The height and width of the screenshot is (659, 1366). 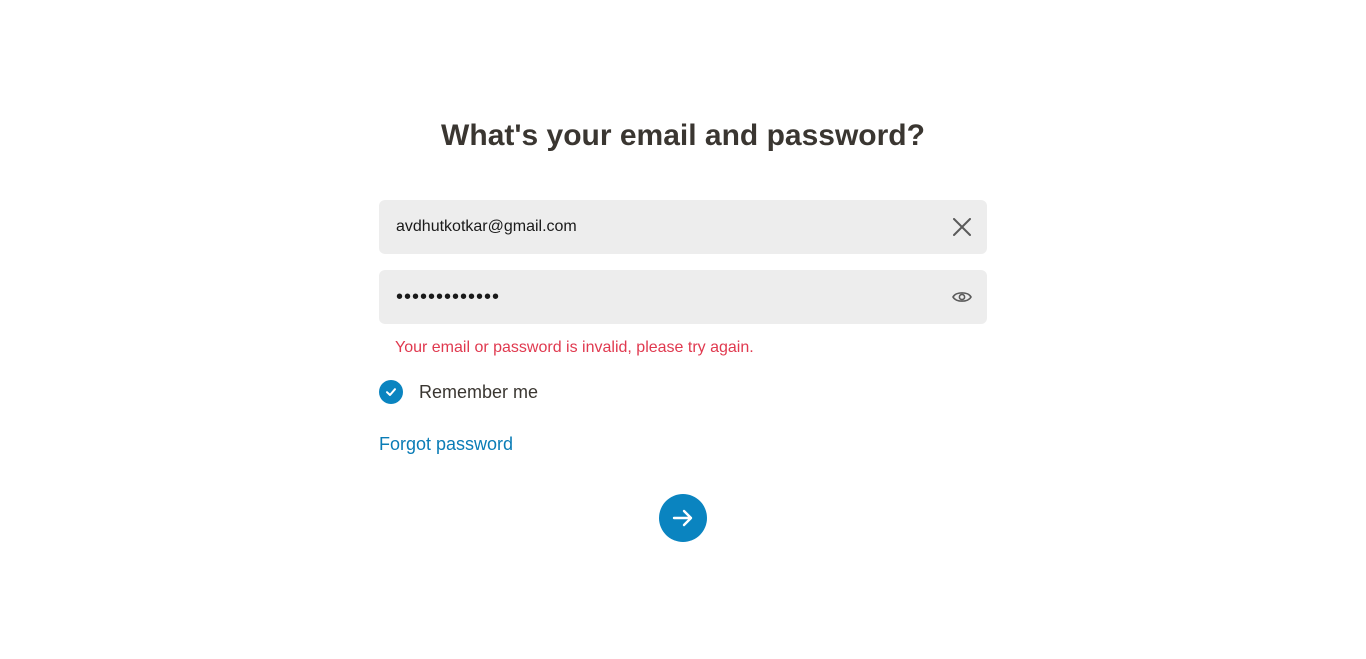 I want to click on forgot-password-link: Forgot password, so click(x=446, y=444).